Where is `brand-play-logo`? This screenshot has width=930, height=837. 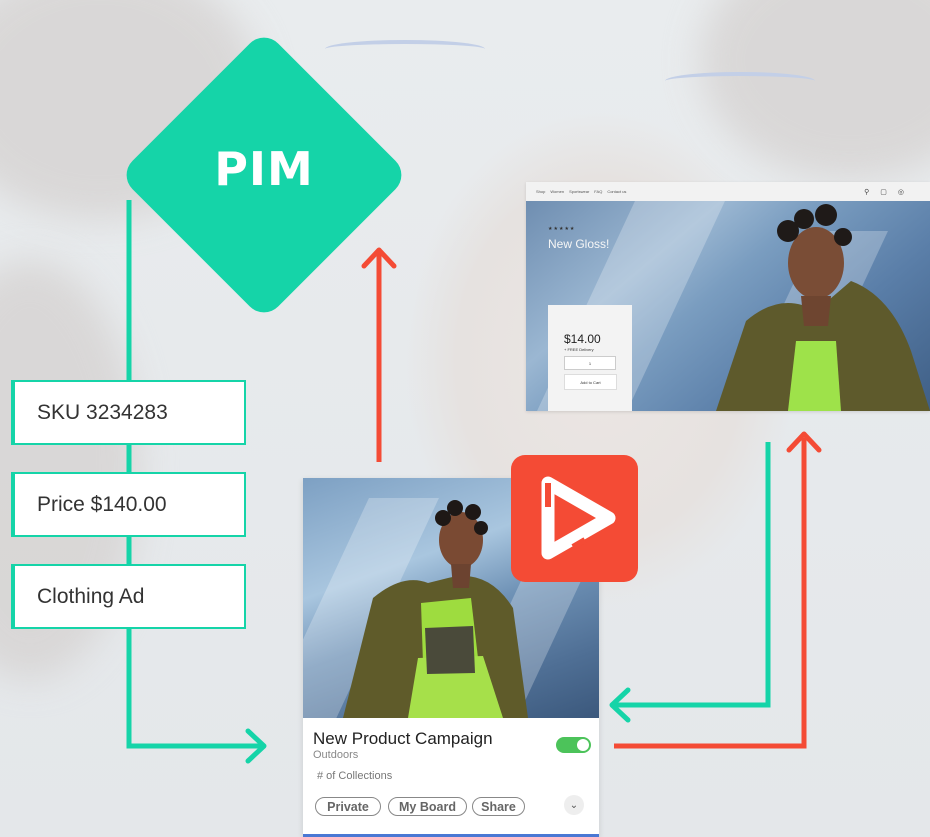 brand-play-logo is located at coordinates (574, 518).